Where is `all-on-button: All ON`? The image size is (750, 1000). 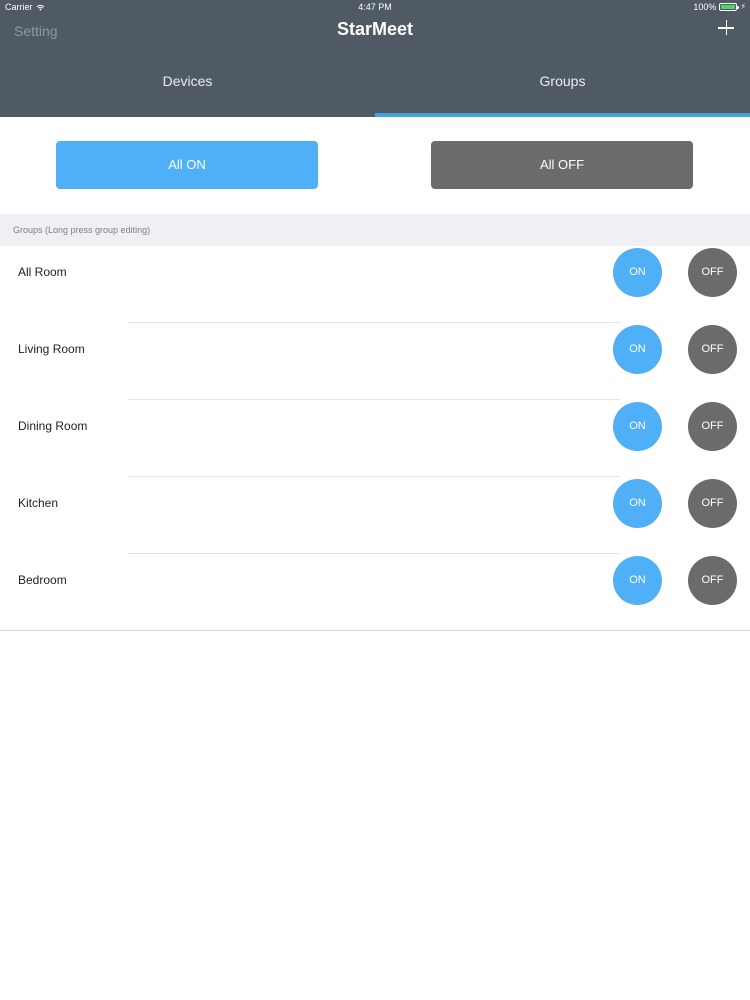 all-on-button: All ON is located at coordinates (187, 165).